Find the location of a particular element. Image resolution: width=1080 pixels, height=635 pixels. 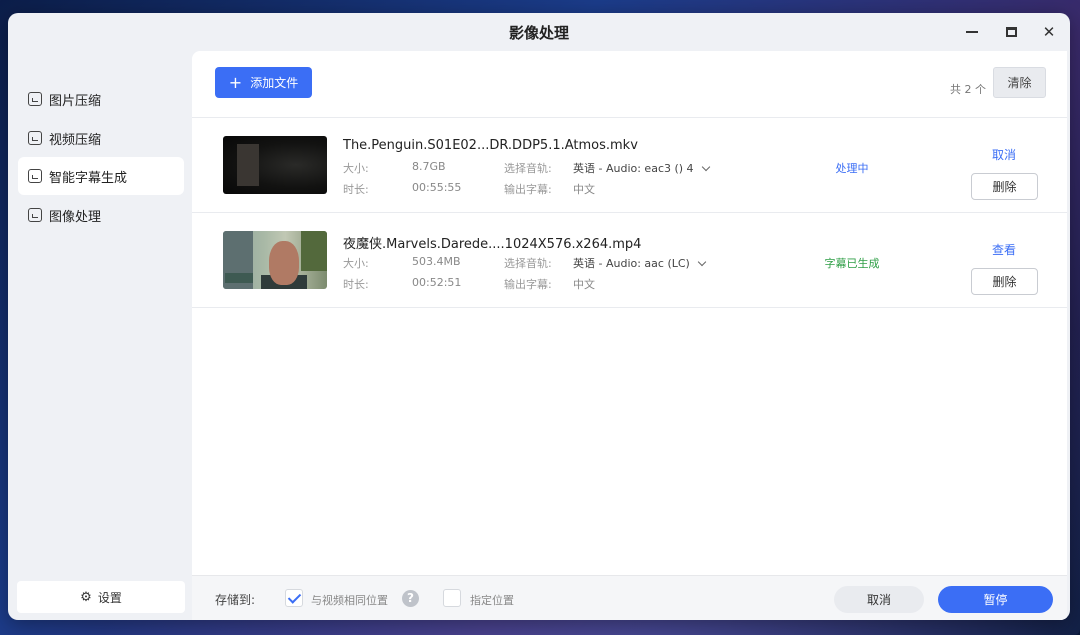

maximize-button is located at coordinates (1011, 32).